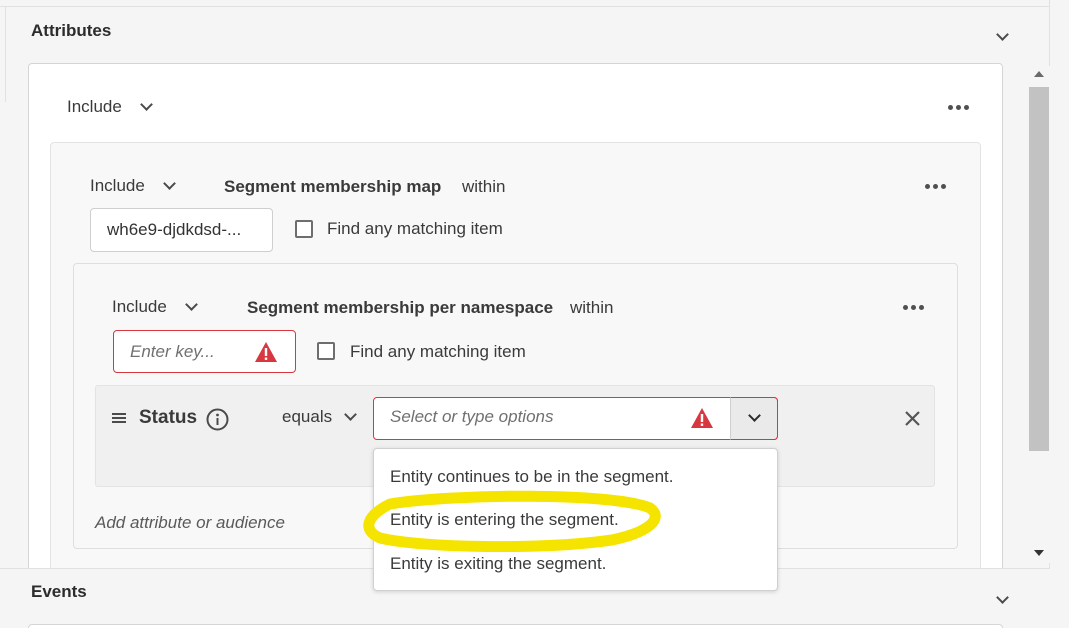 This screenshot has height=628, width=1069. I want to click on attributes-section-title: Attributes, so click(71, 30).